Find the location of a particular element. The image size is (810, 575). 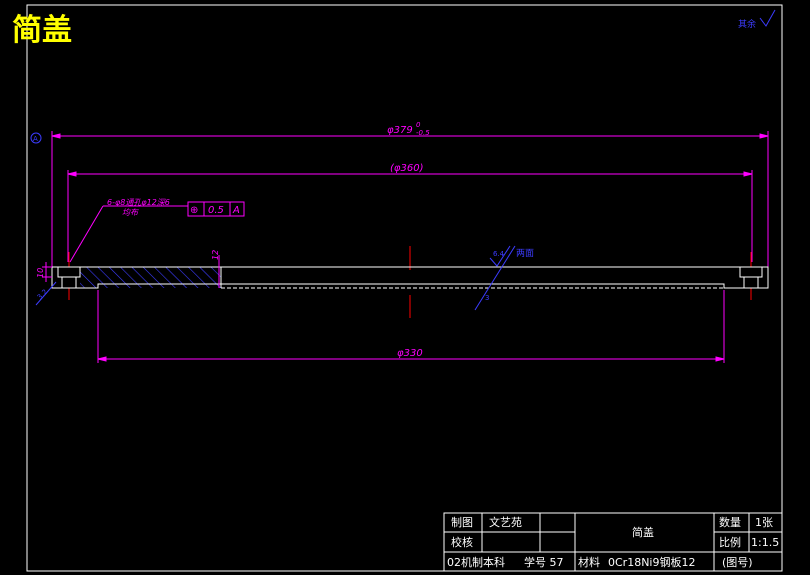

position-tolerance-symbol: ⊕ is located at coordinates (194, 210).